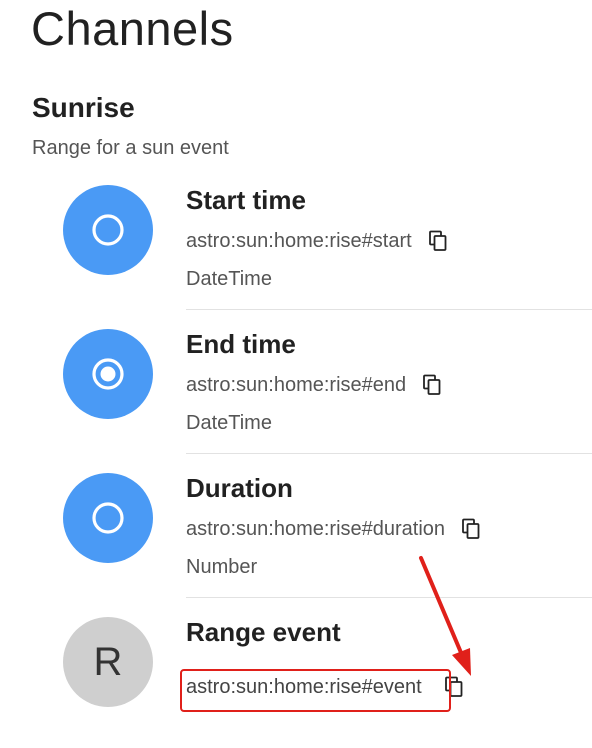 The width and height of the screenshot is (592, 748). Describe the element at coordinates (83, 107) in the screenshot. I see `channel-group-title: Sunrise` at that location.